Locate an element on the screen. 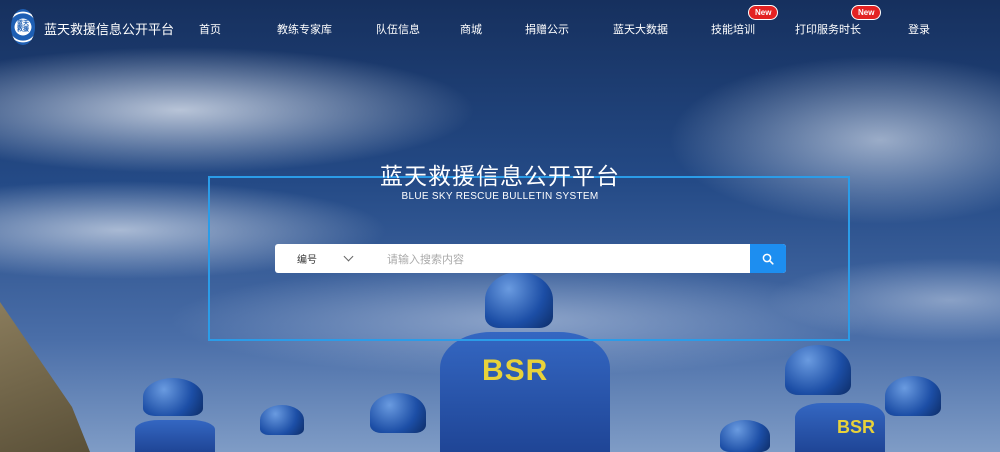 The height and width of the screenshot is (452, 1000). rescuer-right-2: BSR is located at coordinates (830, 398).